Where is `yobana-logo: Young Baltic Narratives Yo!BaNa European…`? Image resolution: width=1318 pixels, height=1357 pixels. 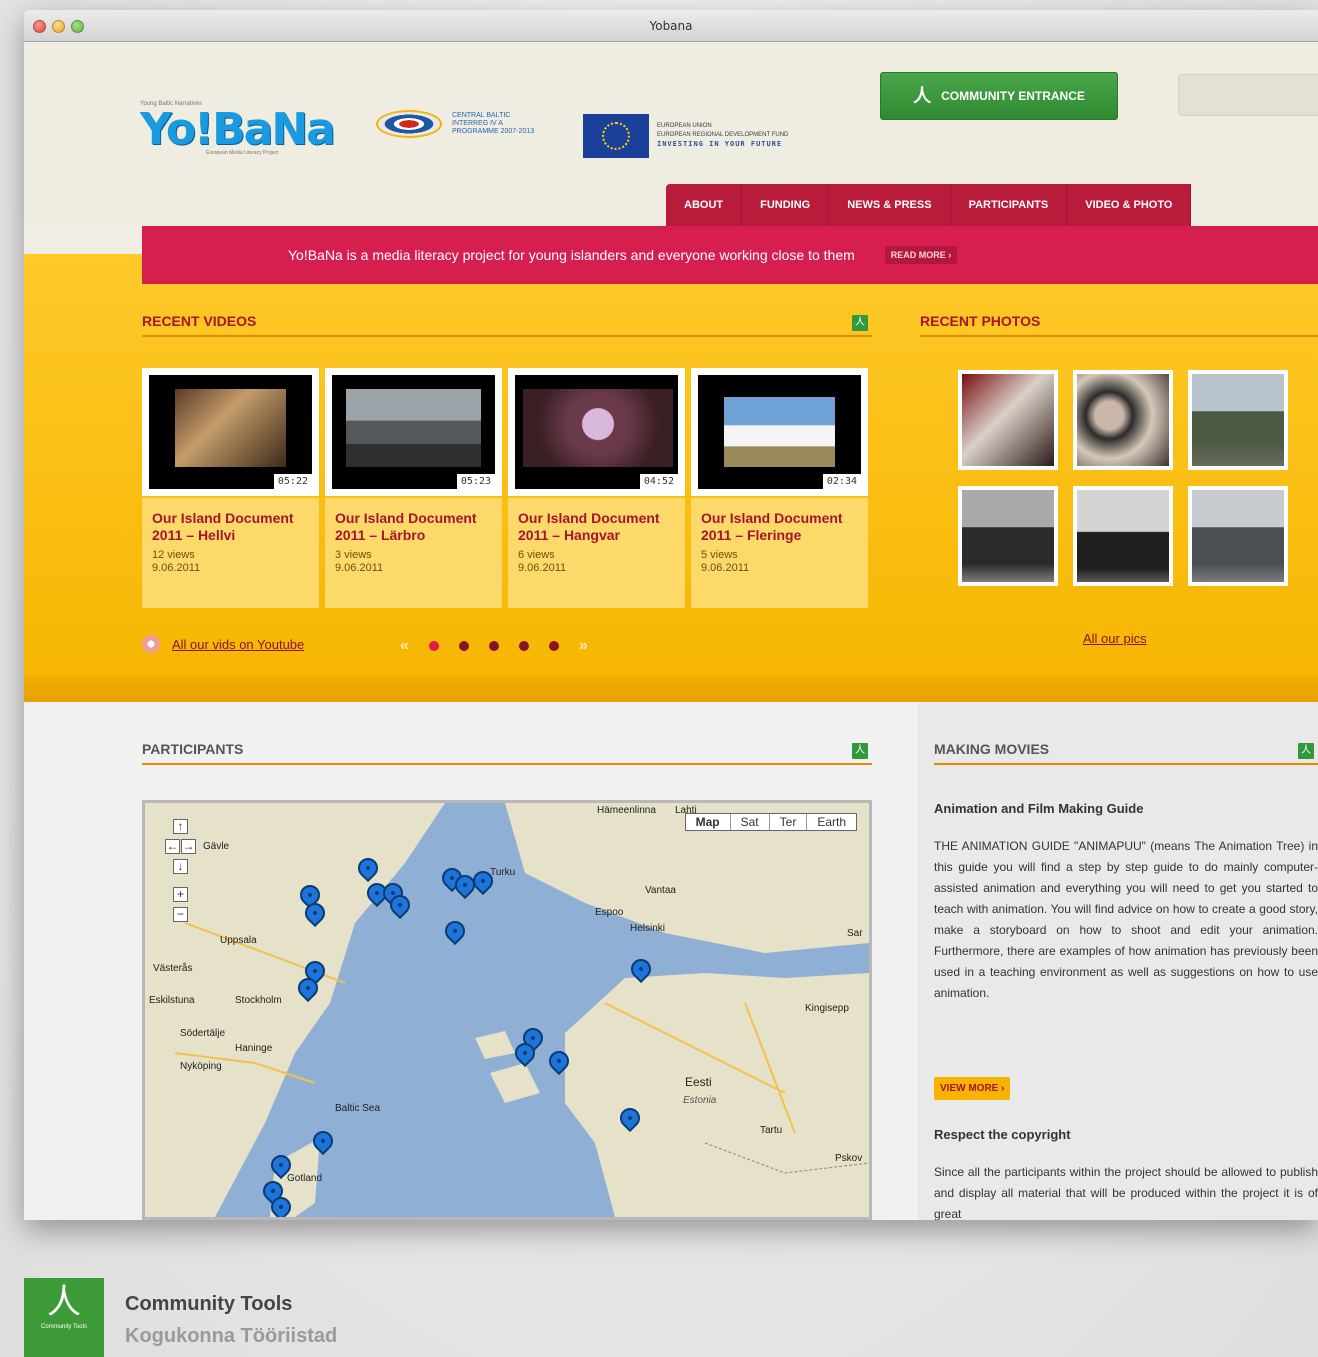
yobana-logo: Young Baltic Narratives Yo!BaNa European… is located at coordinates (238, 128).